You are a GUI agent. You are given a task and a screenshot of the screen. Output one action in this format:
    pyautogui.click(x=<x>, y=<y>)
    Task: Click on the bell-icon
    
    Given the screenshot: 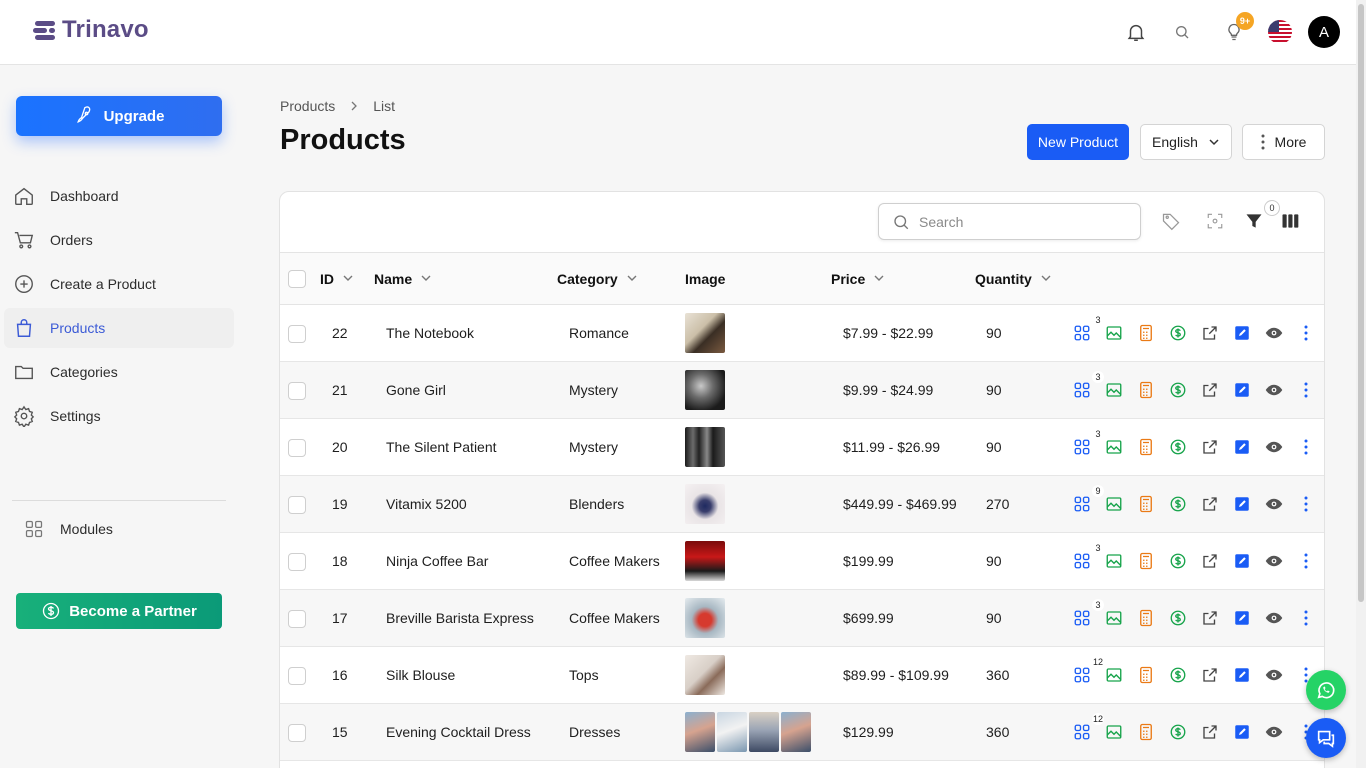 What is the action you would take?
    pyautogui.click(x=1136, y=32)
    